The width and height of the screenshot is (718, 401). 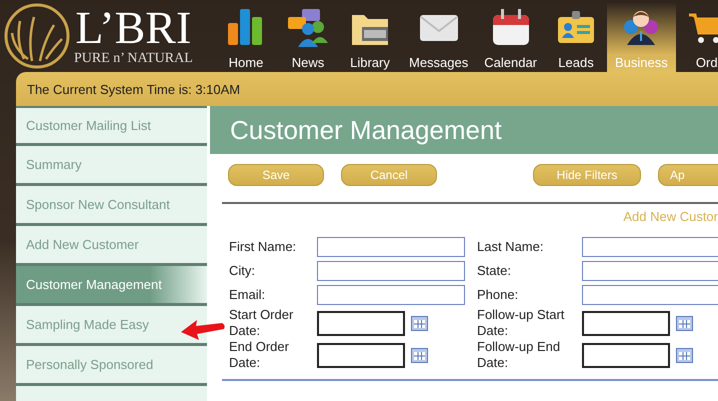 I want to click on field-label: Follow-up Start Date:, so click(x=521, y=323).